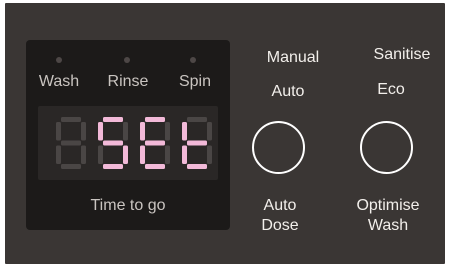 This screenshot has width=451, height=267. What do you see at coordinates (71, 143) in the screenshot?
I see `digit-1-segment-g` at bounding box center [71, 143].